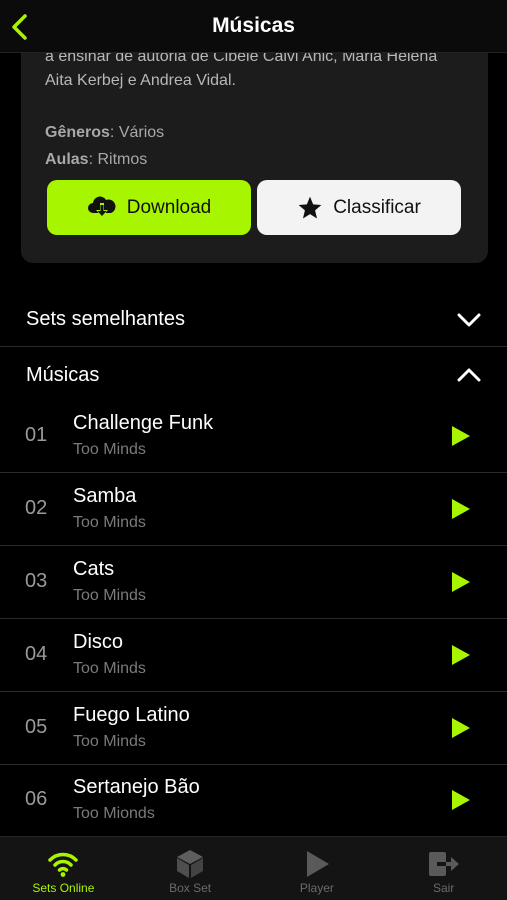 The width and height of the screenshot is (507, 900). Describe the element at coordinates (316, 888) in the screenshot. I see `tab-label: Player` at that location.